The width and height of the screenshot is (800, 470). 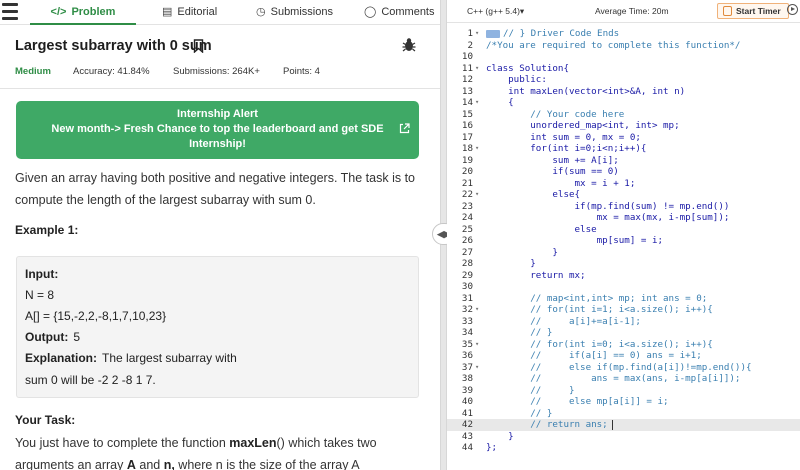 I want to click on line-number: 32, so click(x=467, y=309).